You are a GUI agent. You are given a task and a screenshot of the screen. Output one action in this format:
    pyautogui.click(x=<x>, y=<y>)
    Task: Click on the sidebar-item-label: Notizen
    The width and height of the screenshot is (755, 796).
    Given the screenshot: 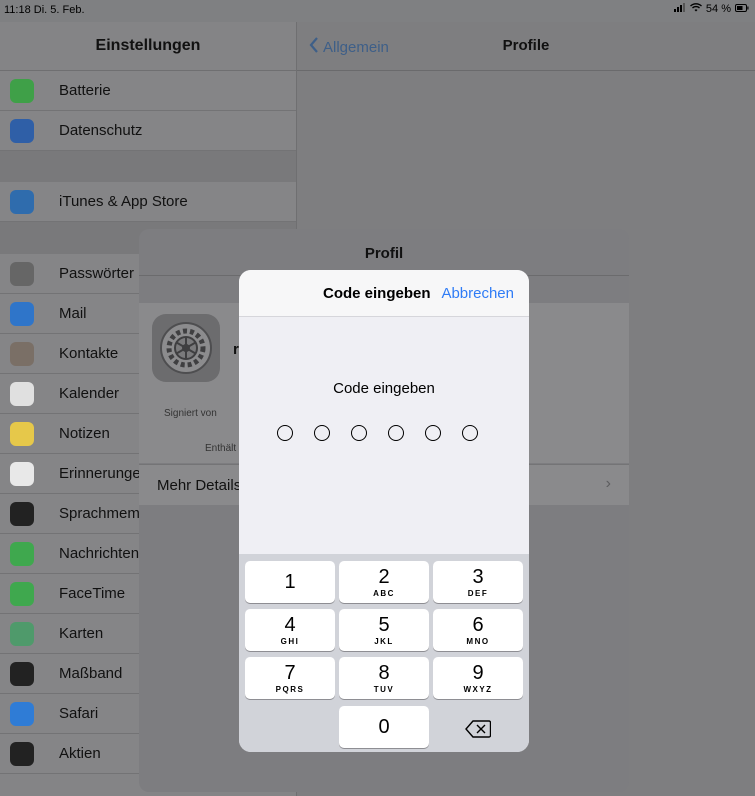 What is the action you would take?
    pyautogui.click(x=84, y=433)
    